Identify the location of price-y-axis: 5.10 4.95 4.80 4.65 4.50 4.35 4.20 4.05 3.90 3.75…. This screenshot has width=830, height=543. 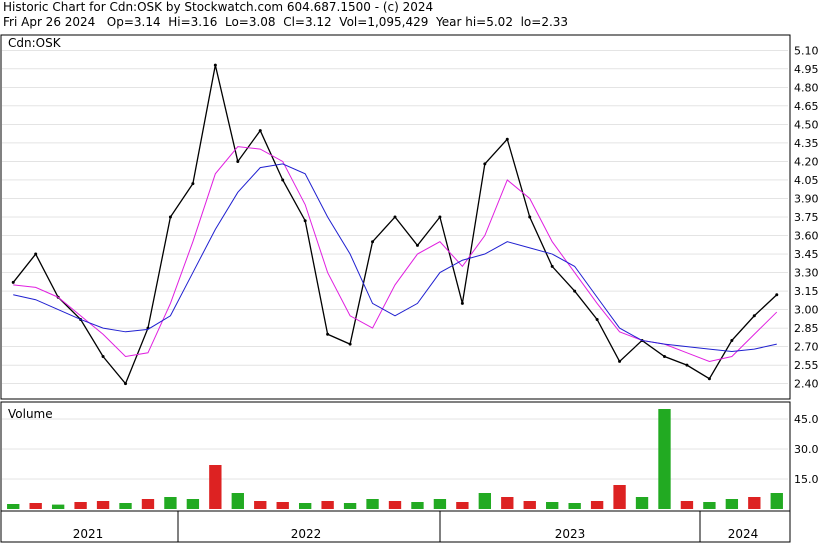
(806, 217).